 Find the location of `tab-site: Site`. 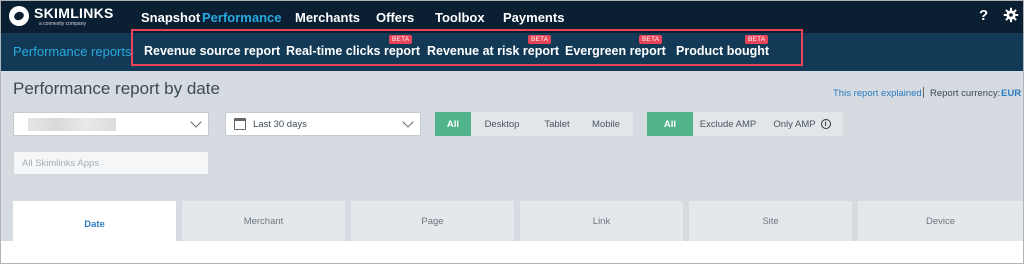

tab-site: Site is located at coordinates (770, 221).